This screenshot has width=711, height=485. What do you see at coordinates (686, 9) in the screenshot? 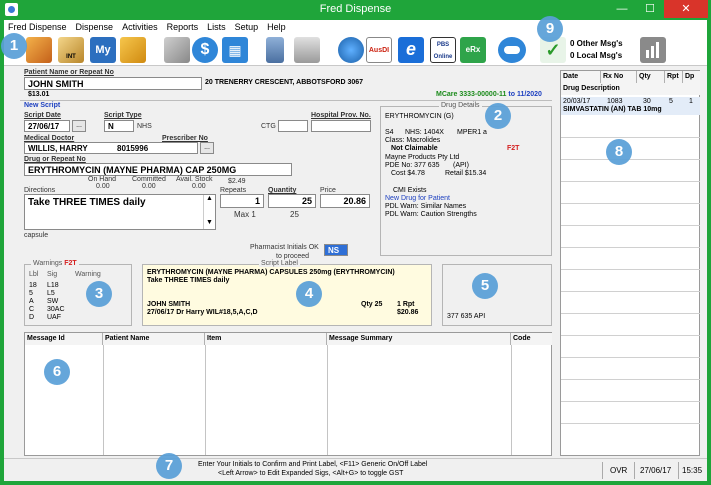
I see `close-button: ✕` at bounding box center [686, 9].